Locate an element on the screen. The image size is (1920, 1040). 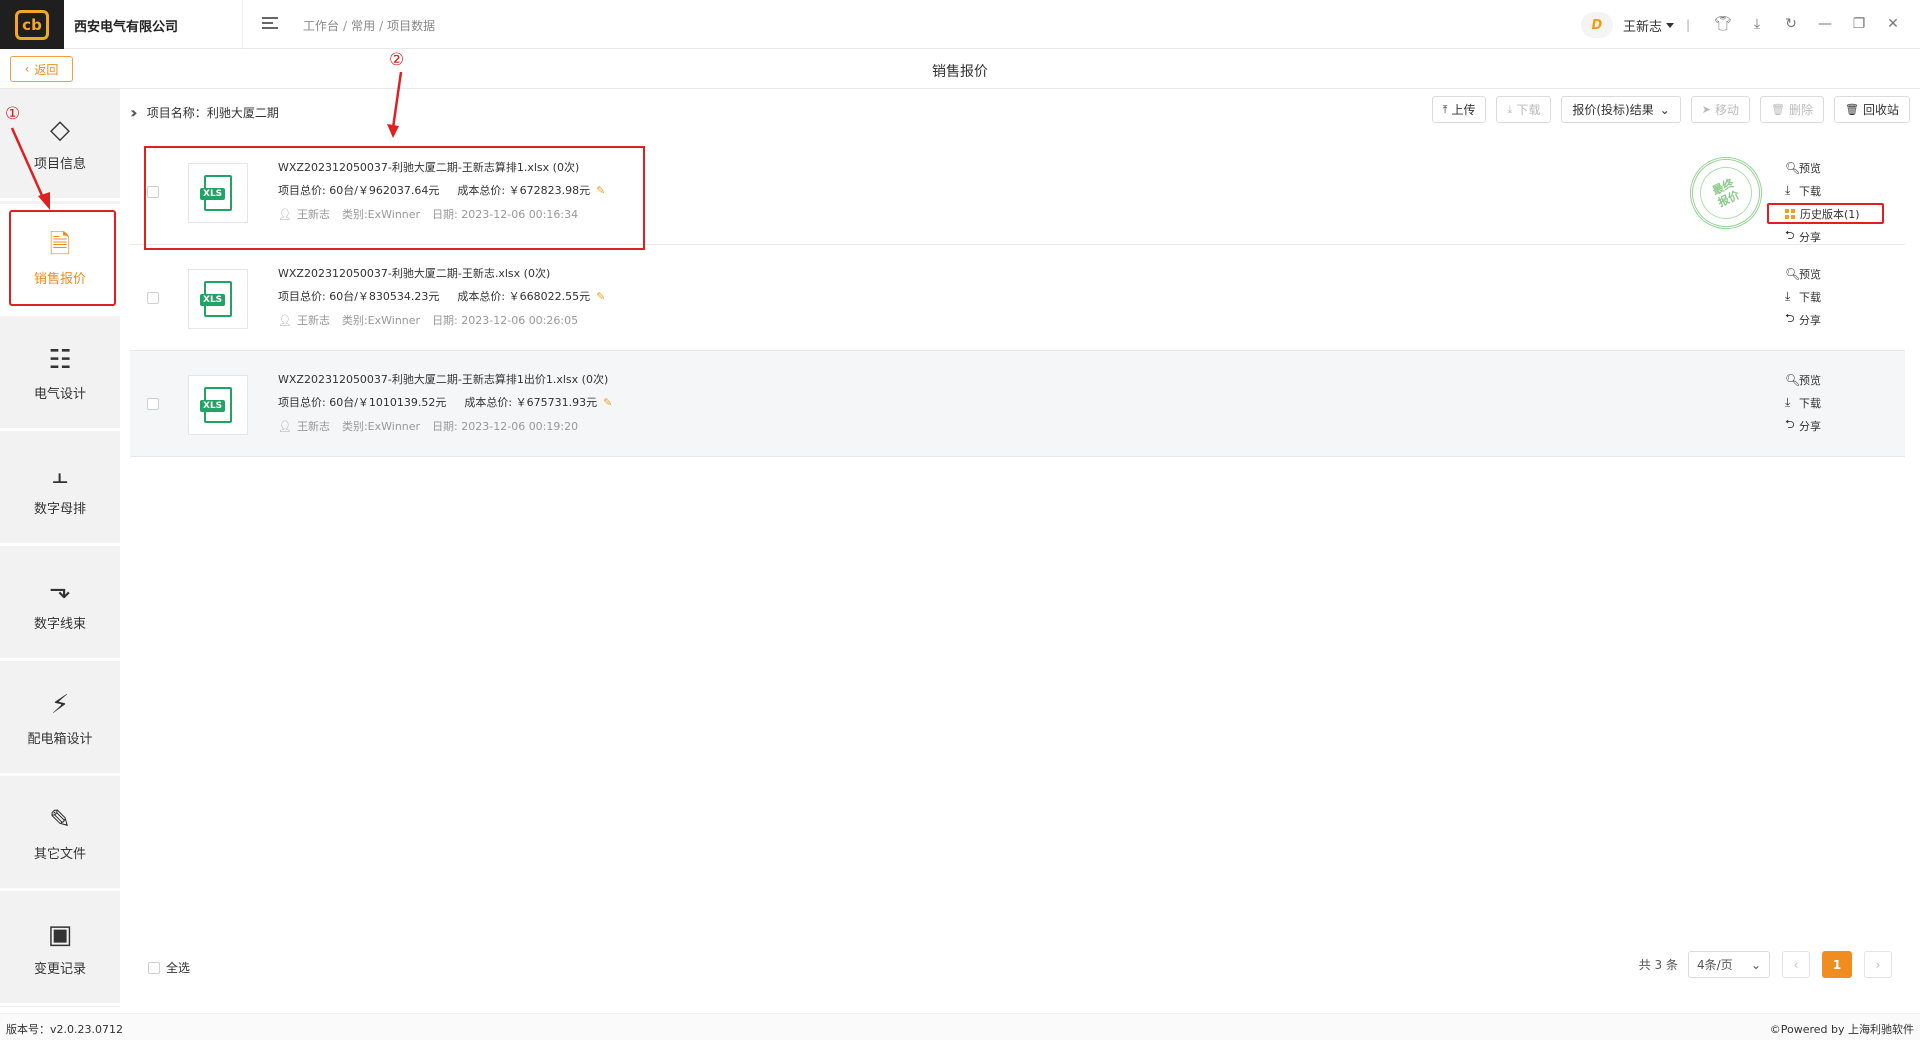
project-name: 利驰大厦二期 is located at coordinates (242, 113).